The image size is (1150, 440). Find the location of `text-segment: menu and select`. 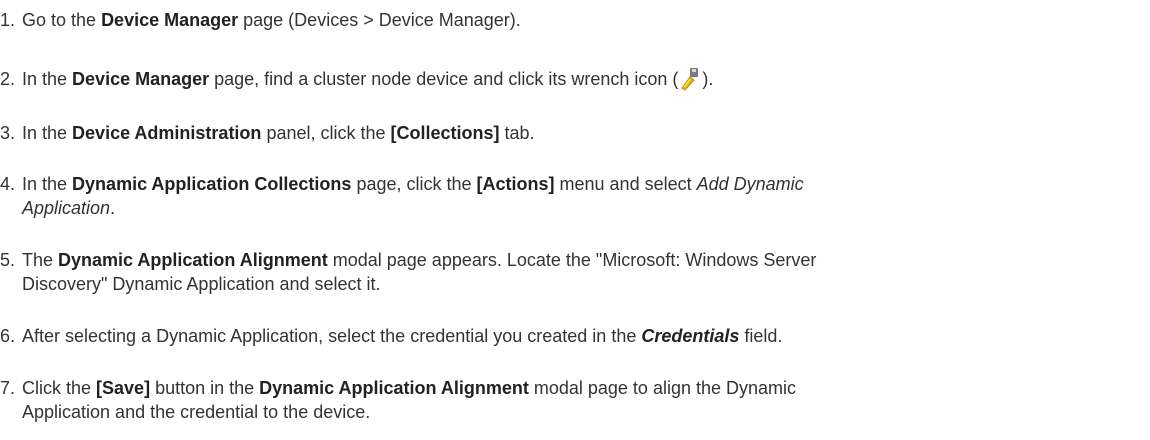

text-segment: menu and select is located at coordinates (625, 184).